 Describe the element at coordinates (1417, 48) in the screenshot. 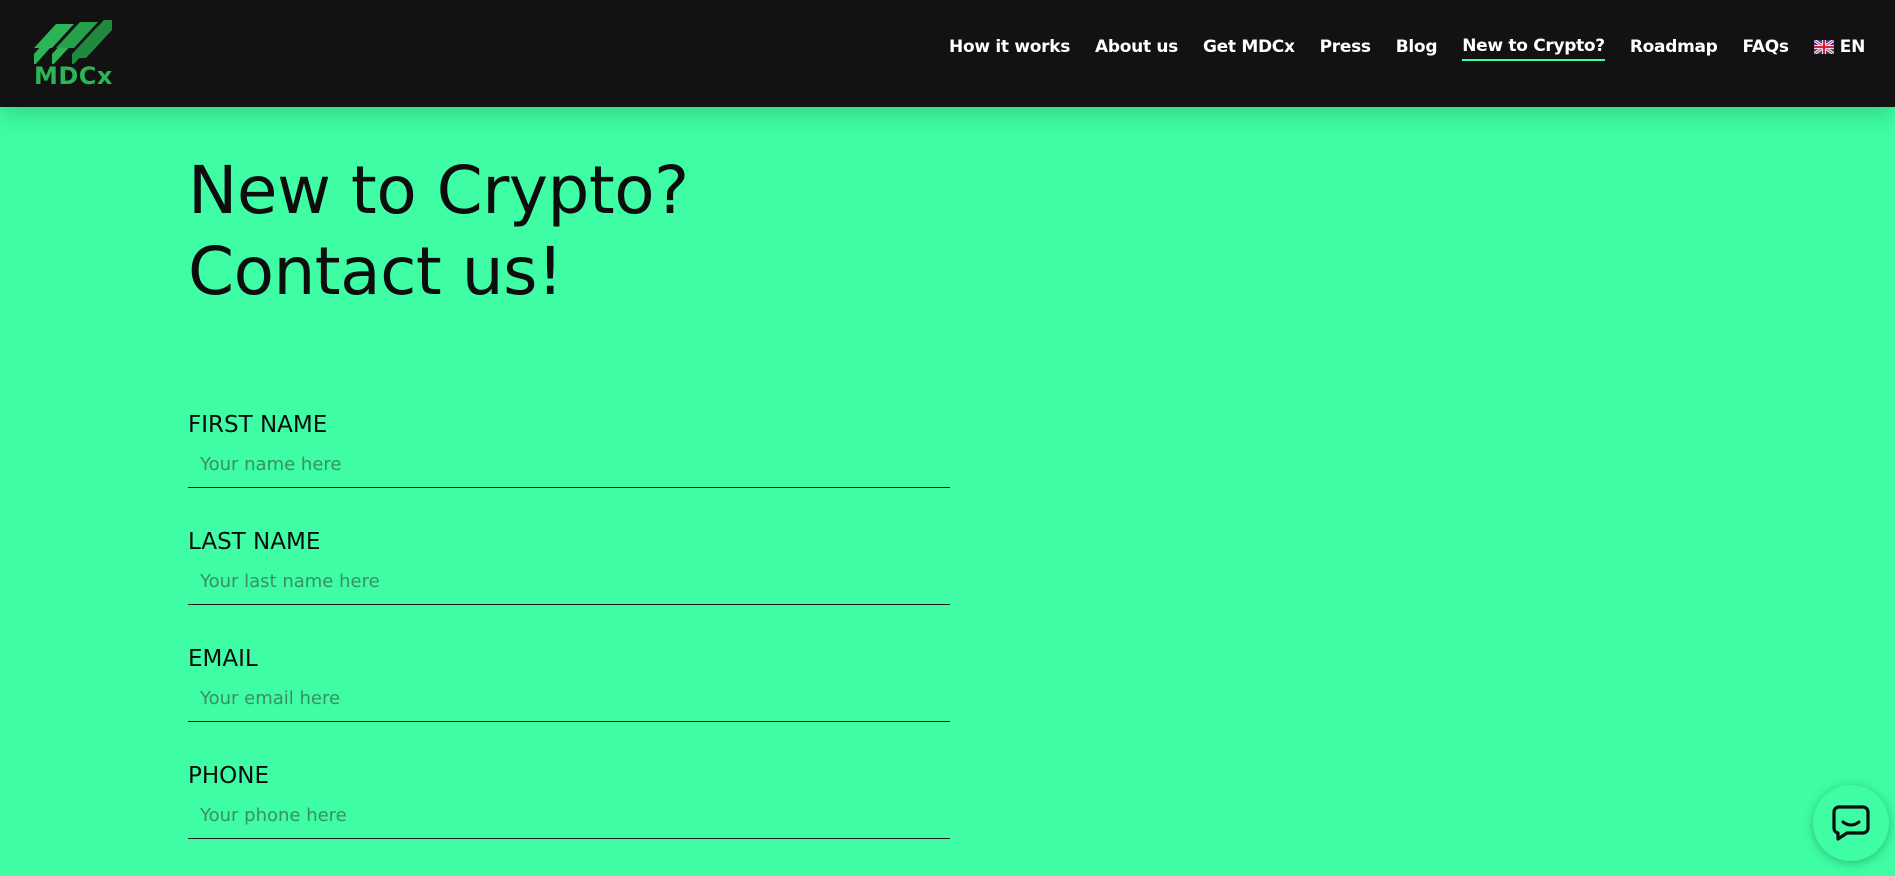

I see `nav-blog: Blog` at that location.